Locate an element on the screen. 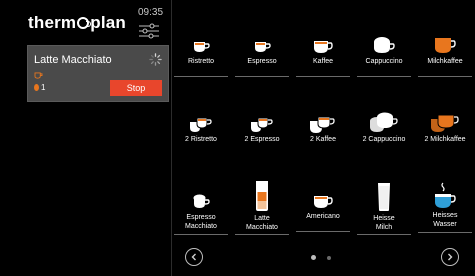 The width and height of the screenshot is (475, 276). settings-sliders-icon is located at coordinates (149, 31).